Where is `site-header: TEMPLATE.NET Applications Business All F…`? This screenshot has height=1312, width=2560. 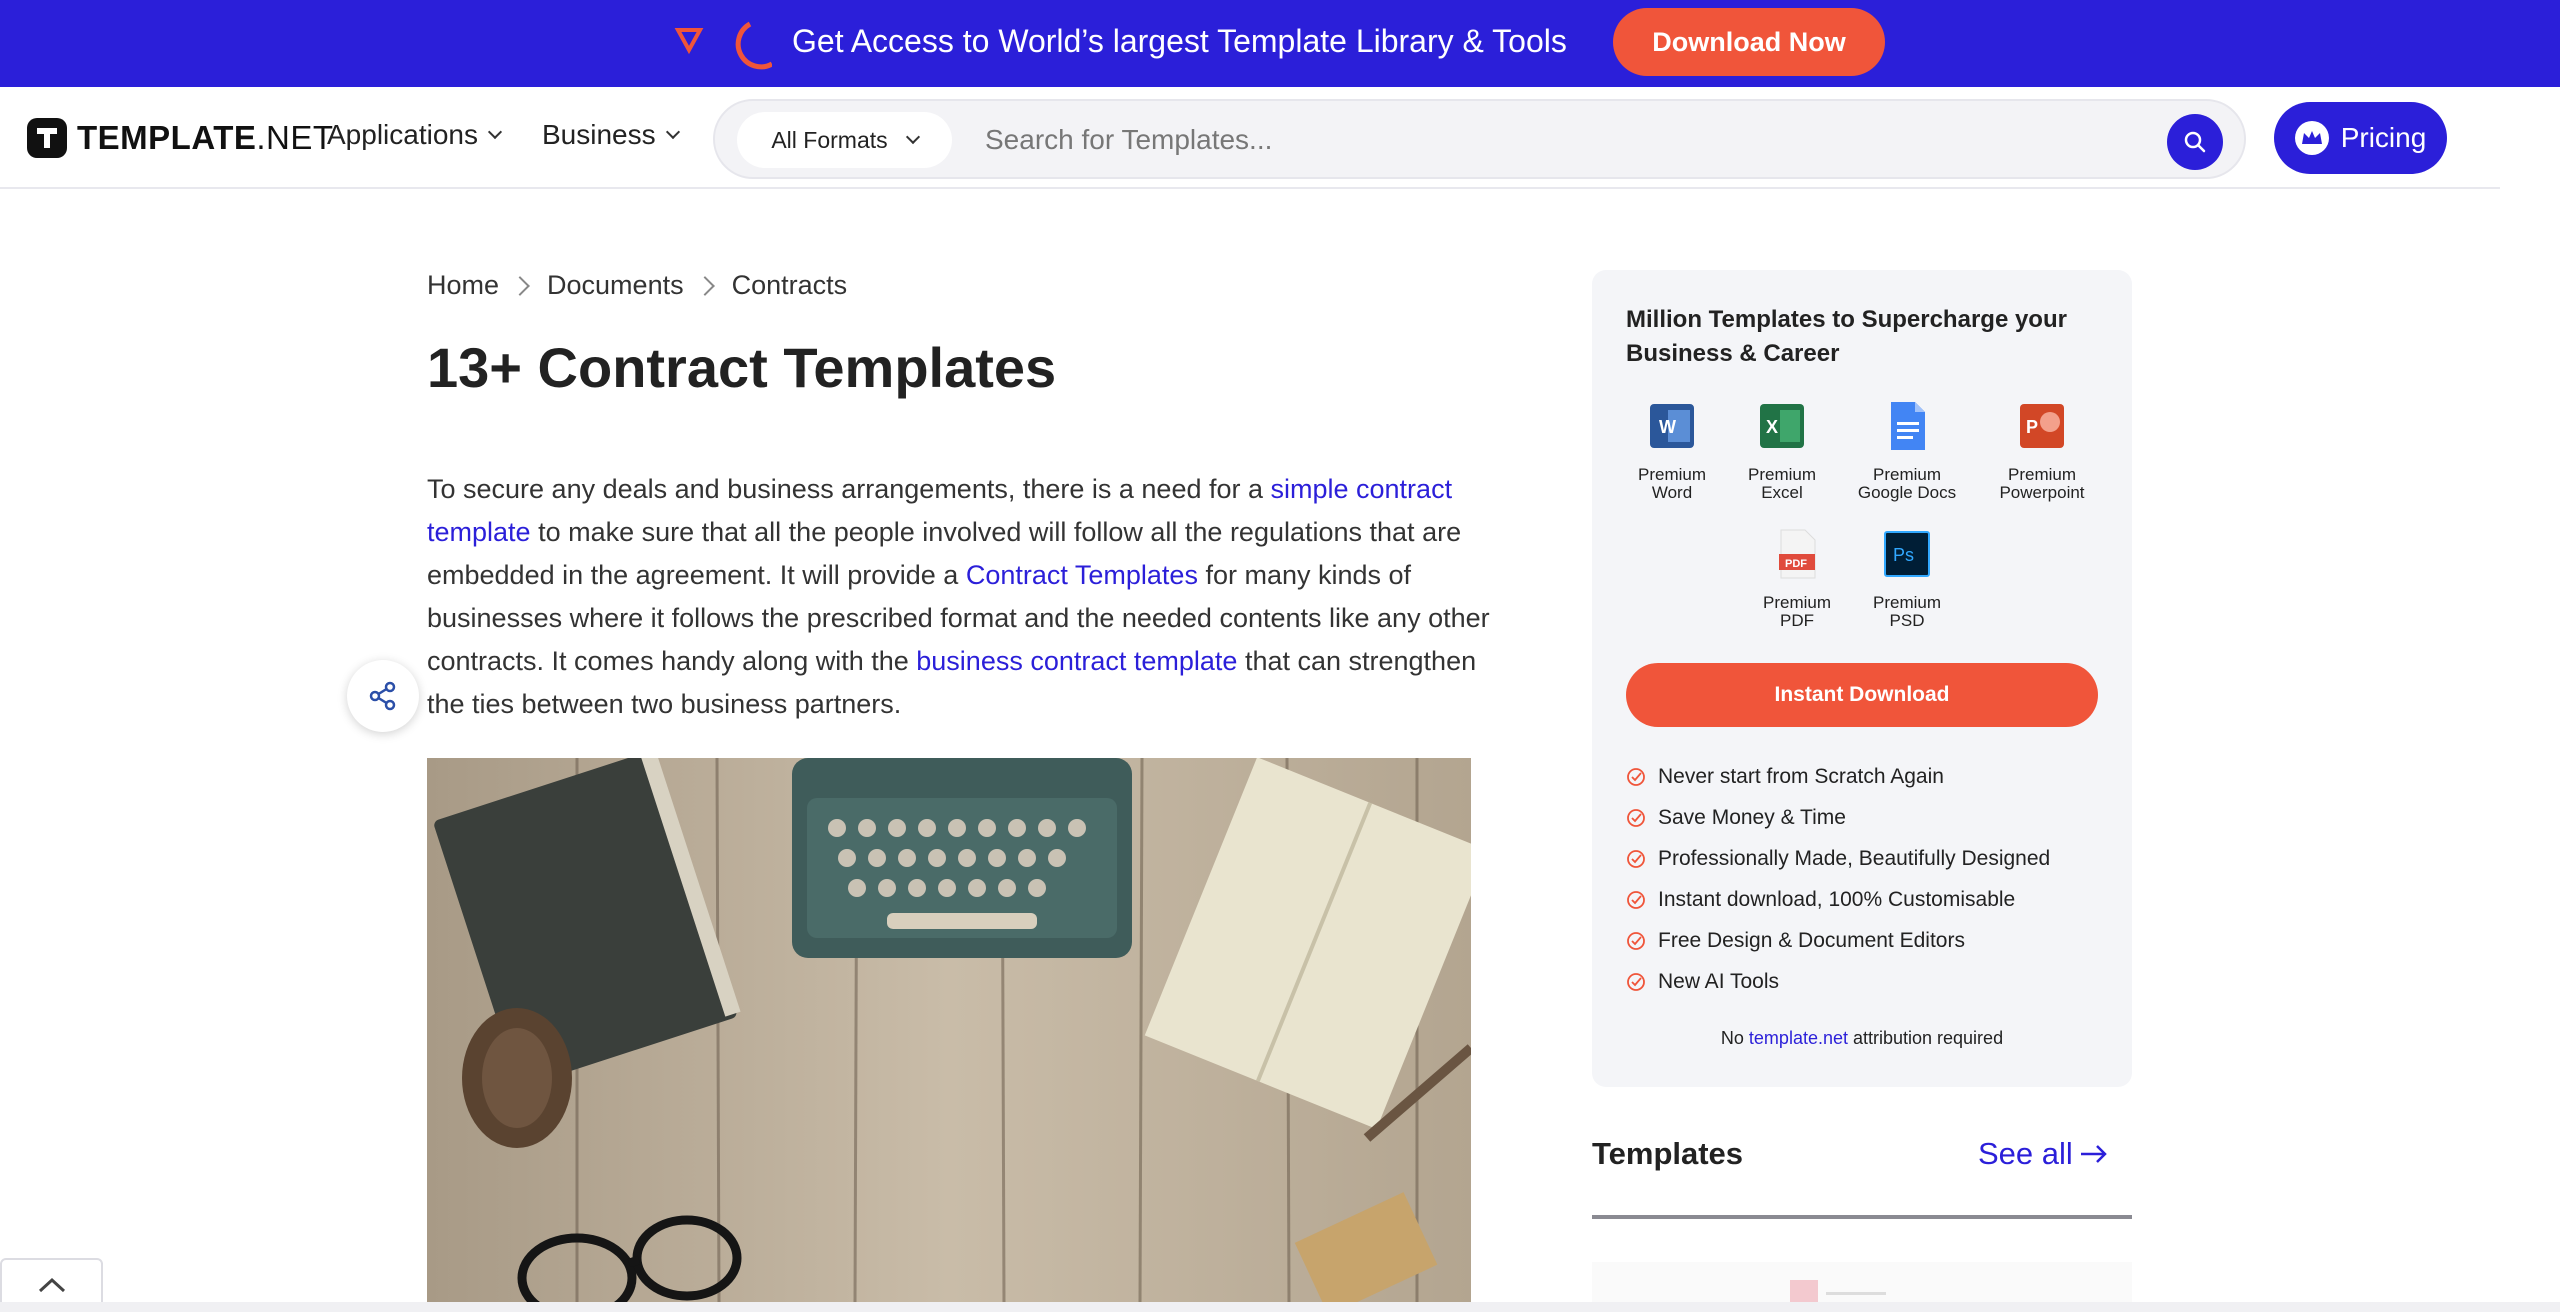 site-header: TEMPLATE.NET Applications Business All F… is located at coordinates (1250, 138).